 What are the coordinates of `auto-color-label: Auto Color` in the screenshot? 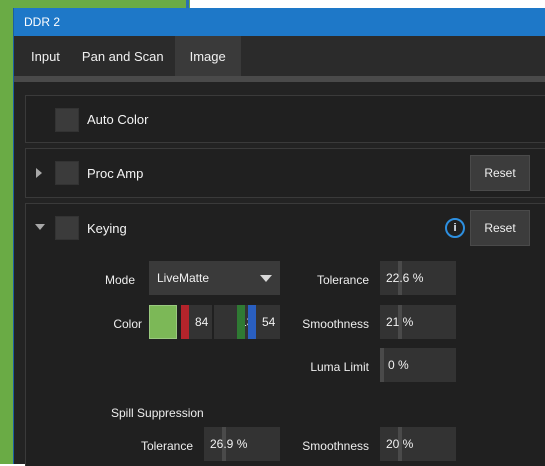 It's located at (118, 119).